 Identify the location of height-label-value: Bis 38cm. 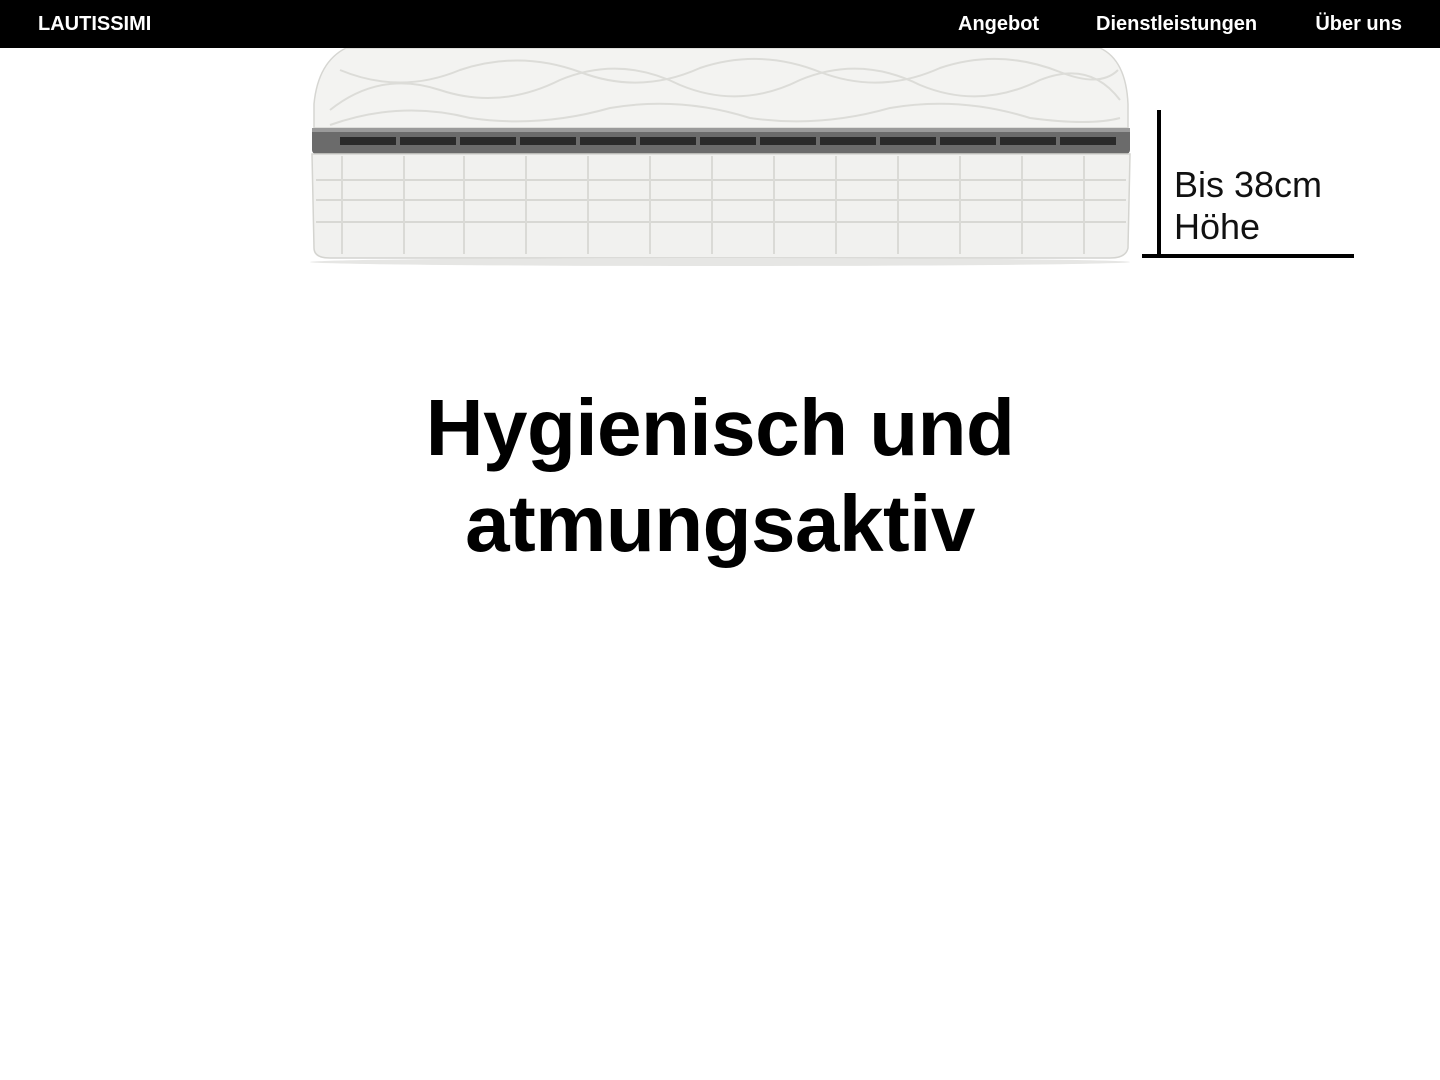
(1248, 184).